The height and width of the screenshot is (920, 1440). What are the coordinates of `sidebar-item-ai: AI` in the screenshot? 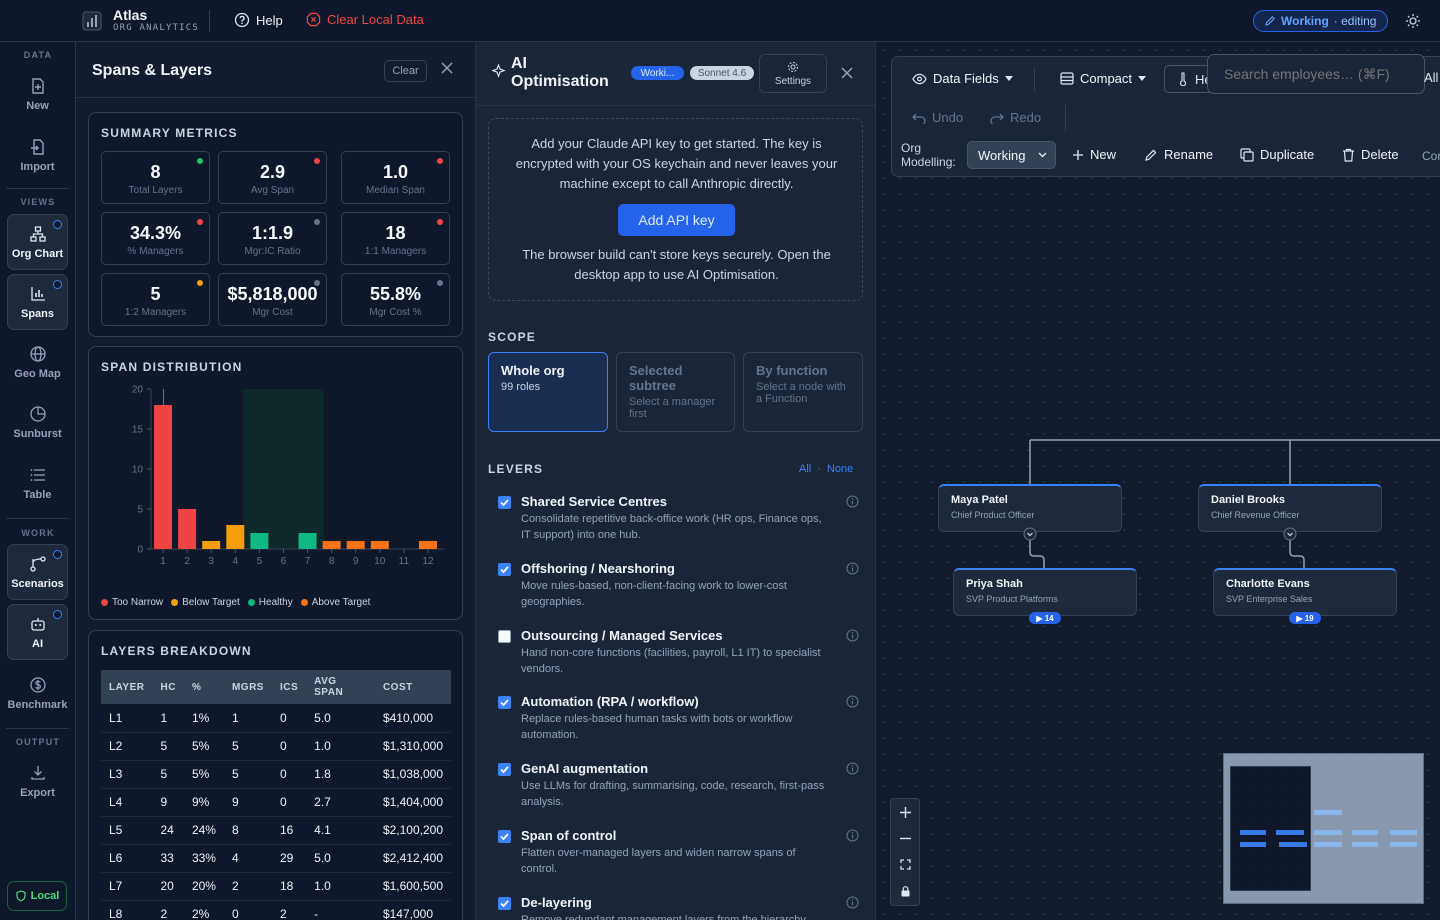 It's located at (37, 632).